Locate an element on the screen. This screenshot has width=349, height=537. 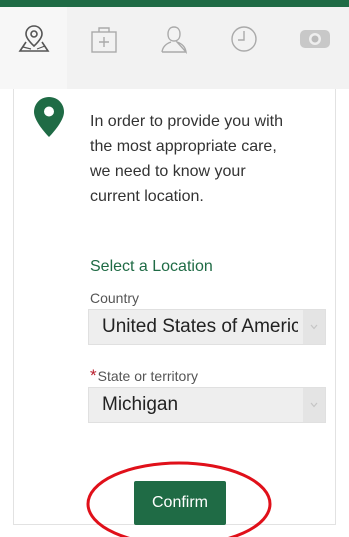
confirm-button: Confirm is located at coordinates (180, 503).